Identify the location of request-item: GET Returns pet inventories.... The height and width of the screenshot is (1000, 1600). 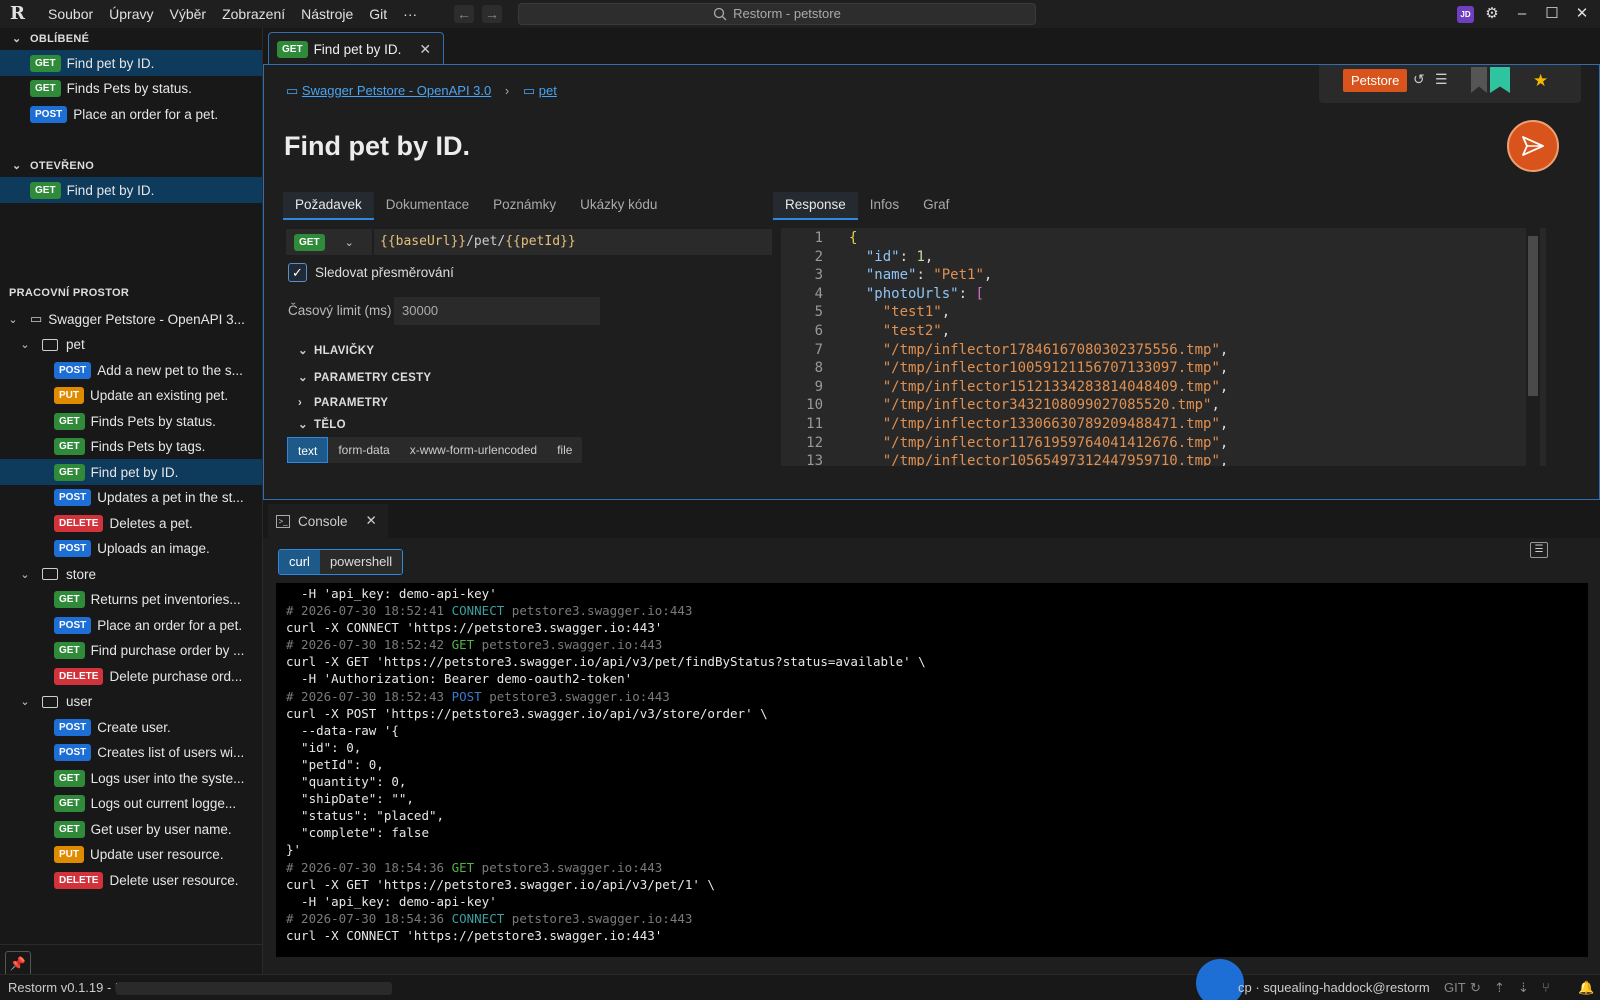
(131, 600).